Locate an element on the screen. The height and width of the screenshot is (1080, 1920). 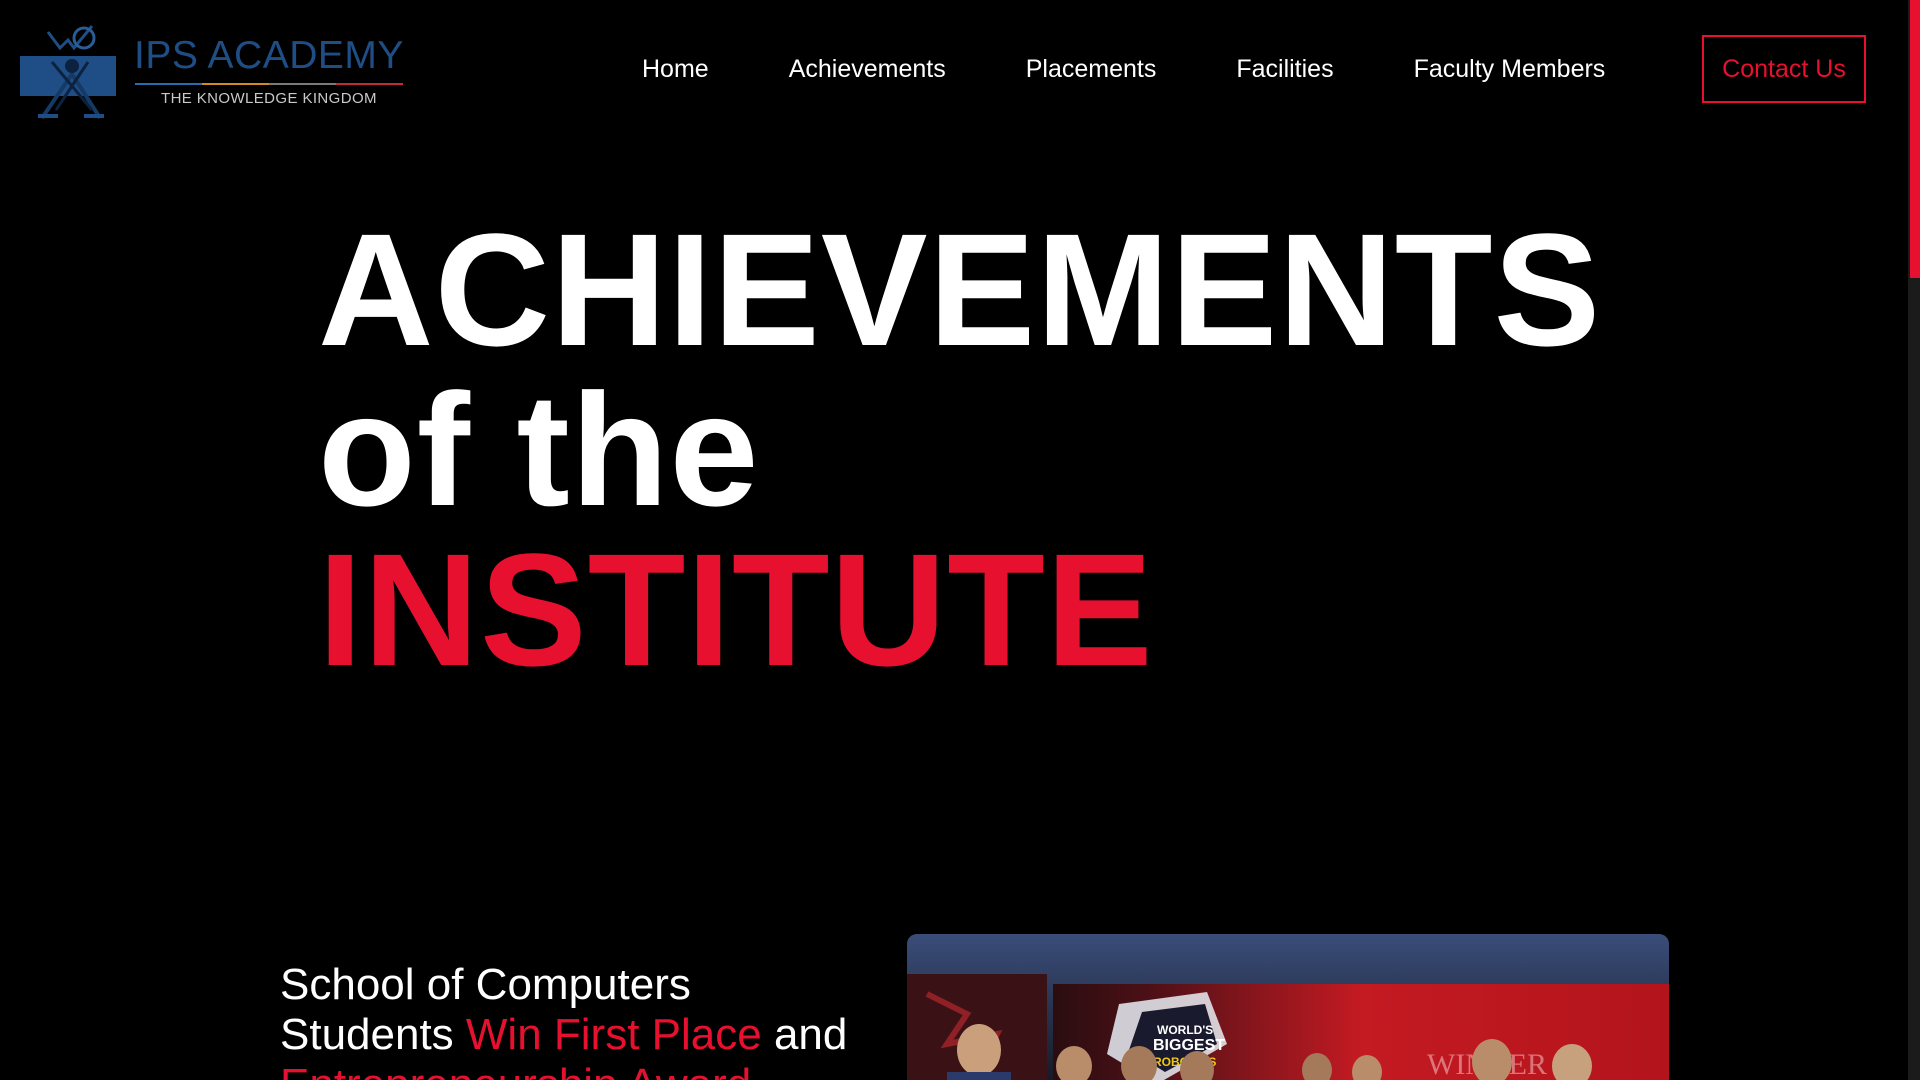
logo-text: IPS ACADEMY THE KNOWLEDGE KINGDOM is located at coordinates (269, 71).